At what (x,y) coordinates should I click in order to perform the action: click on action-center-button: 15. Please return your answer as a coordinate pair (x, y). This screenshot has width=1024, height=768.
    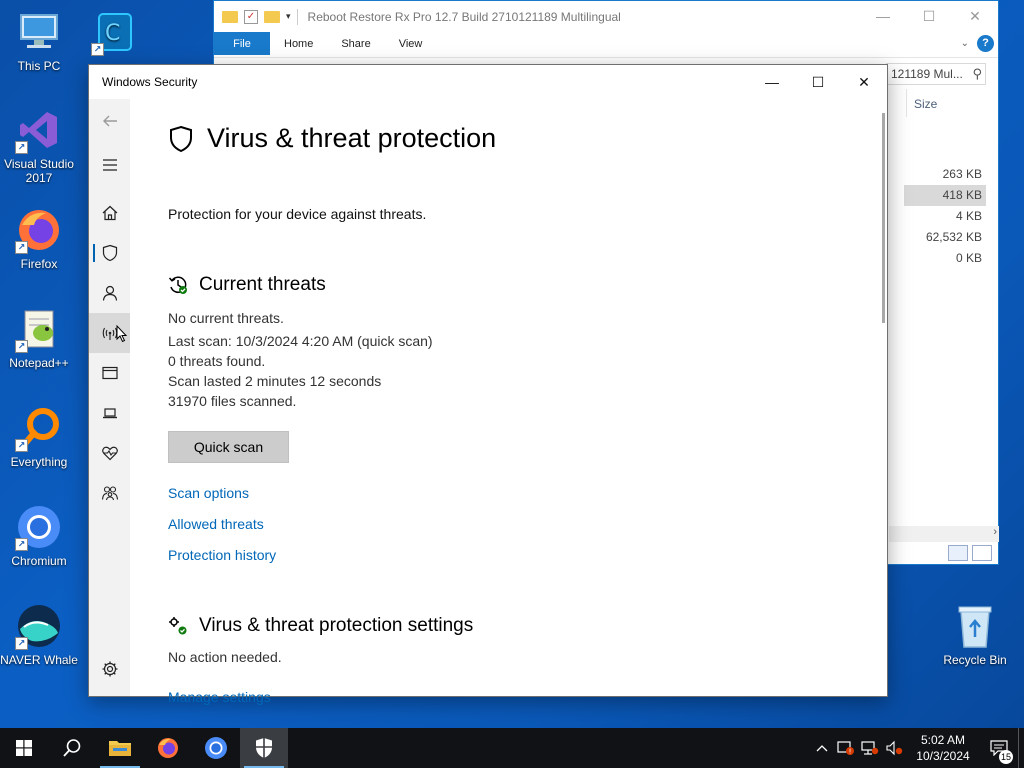
    Looking at the image, I should click on (999, 748).